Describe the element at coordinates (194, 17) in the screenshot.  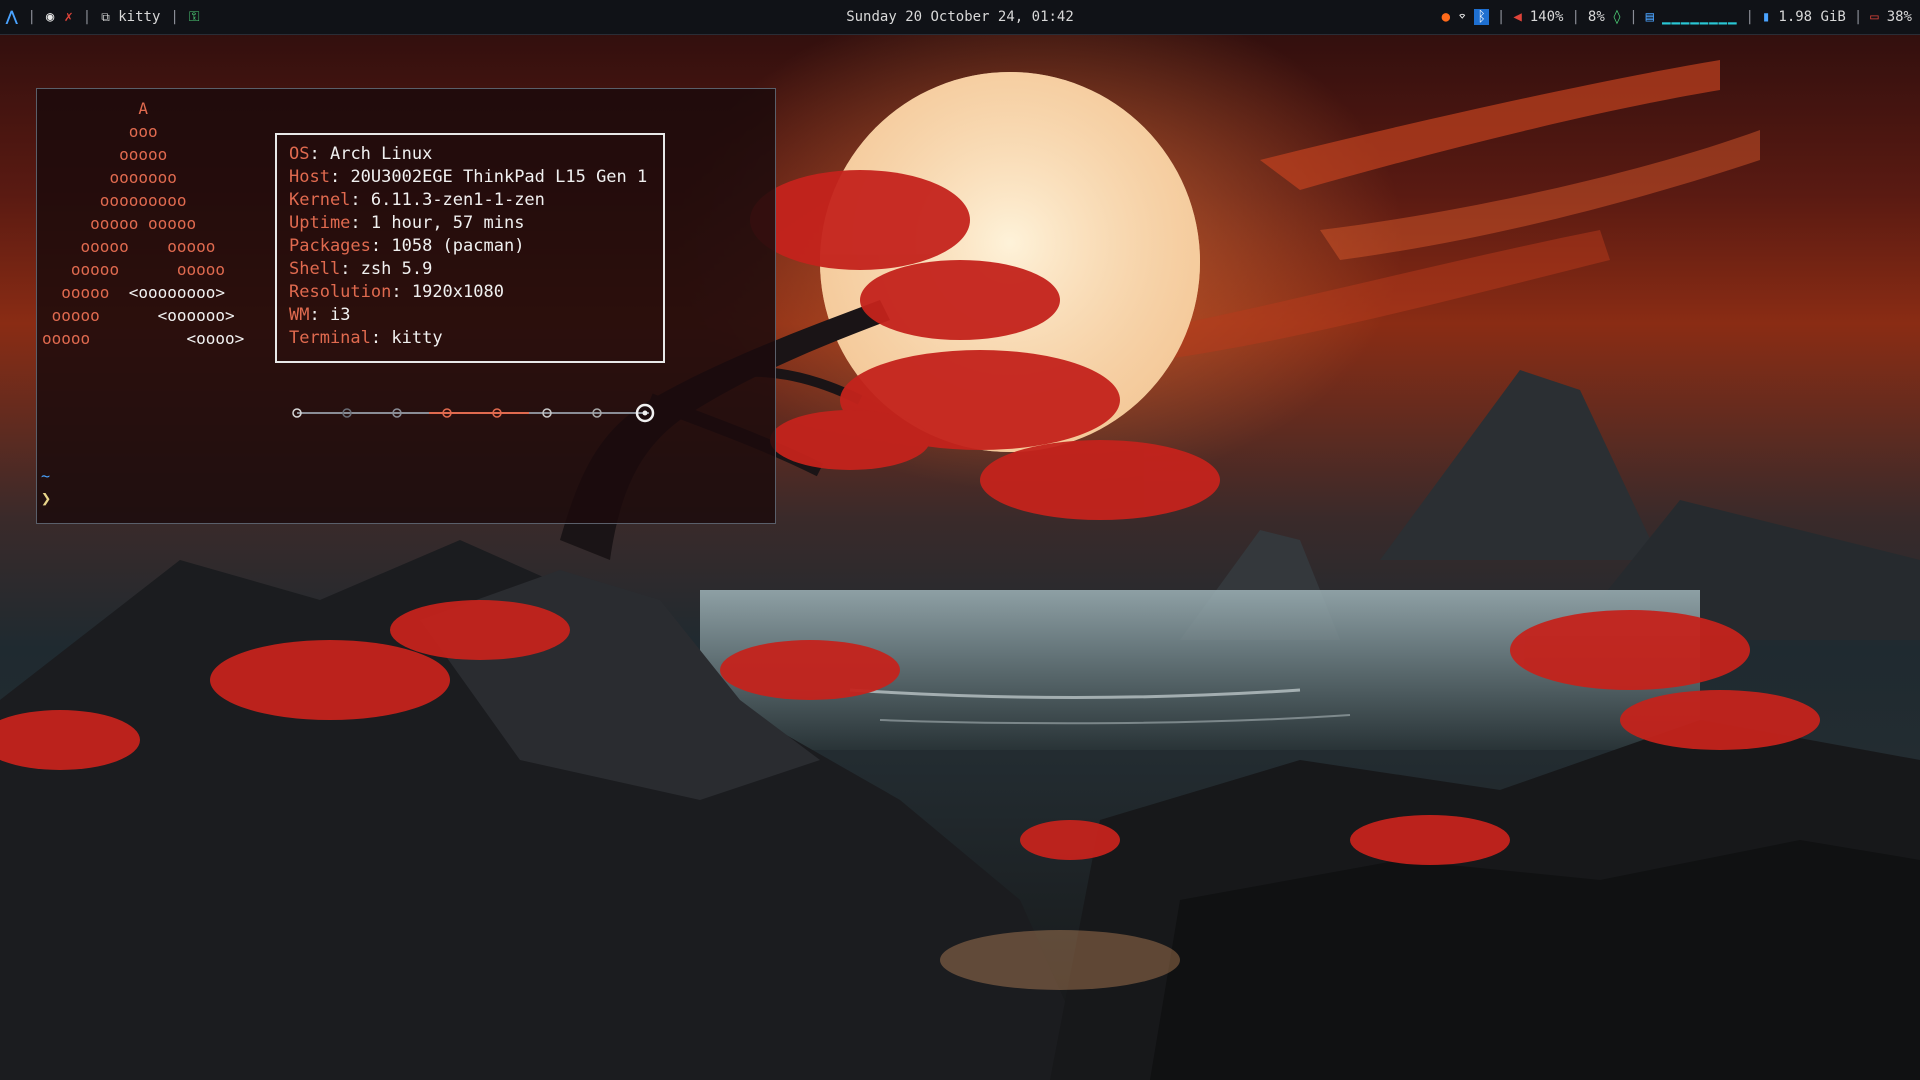
I see `lock-icon: ⚿` at that location.